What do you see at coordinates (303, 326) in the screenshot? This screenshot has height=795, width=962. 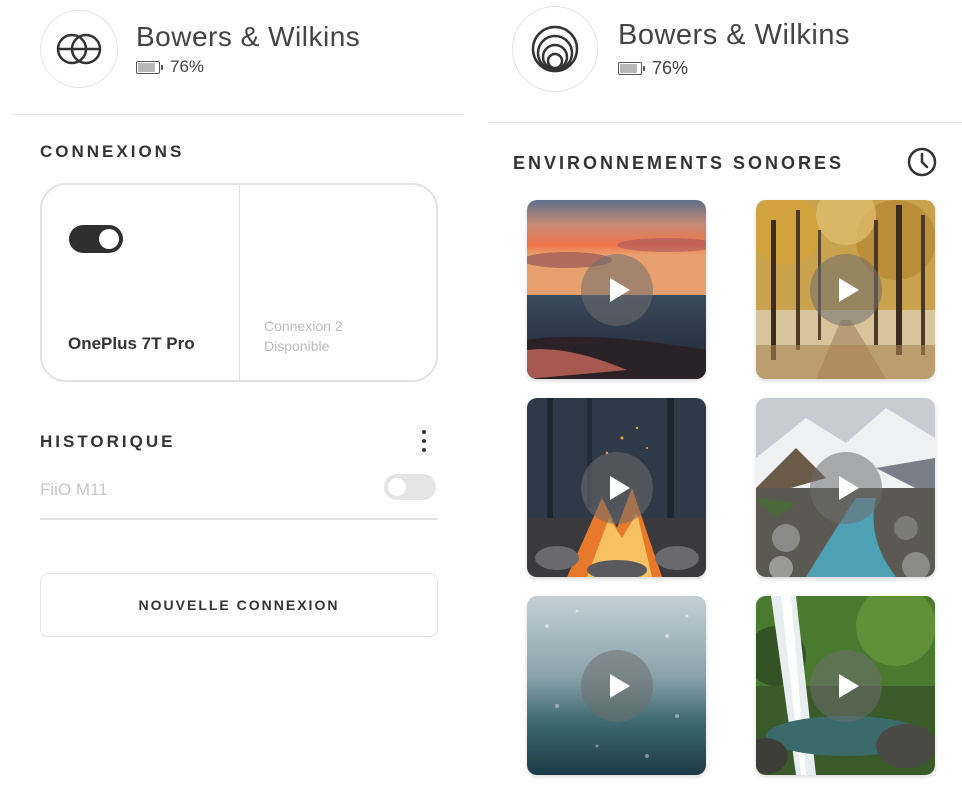 I see `connection-slot-label: Connexion 2` at bounding box center [303, 326].